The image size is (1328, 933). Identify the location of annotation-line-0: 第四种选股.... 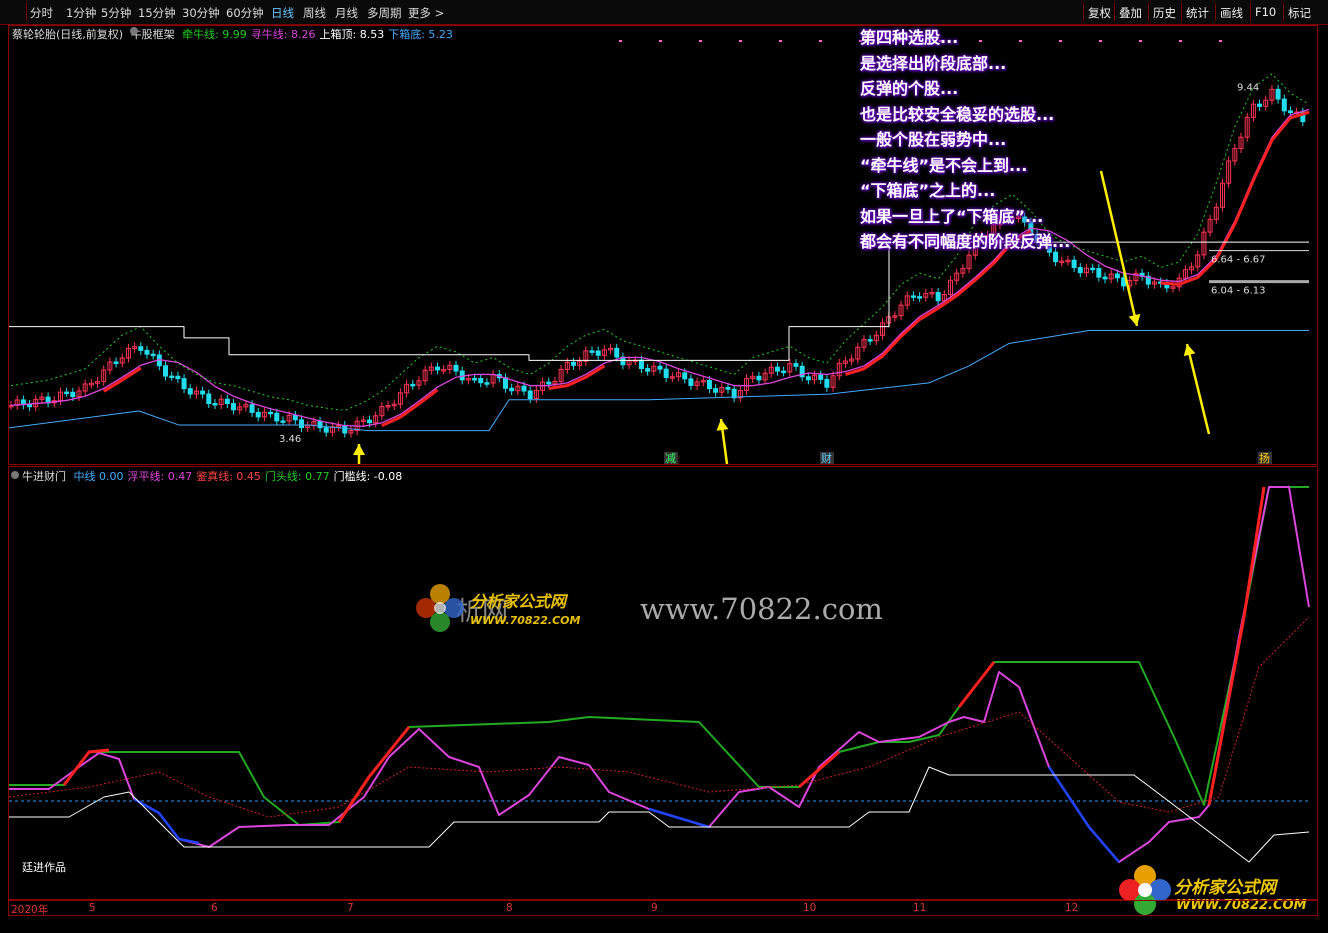
(909, 37).